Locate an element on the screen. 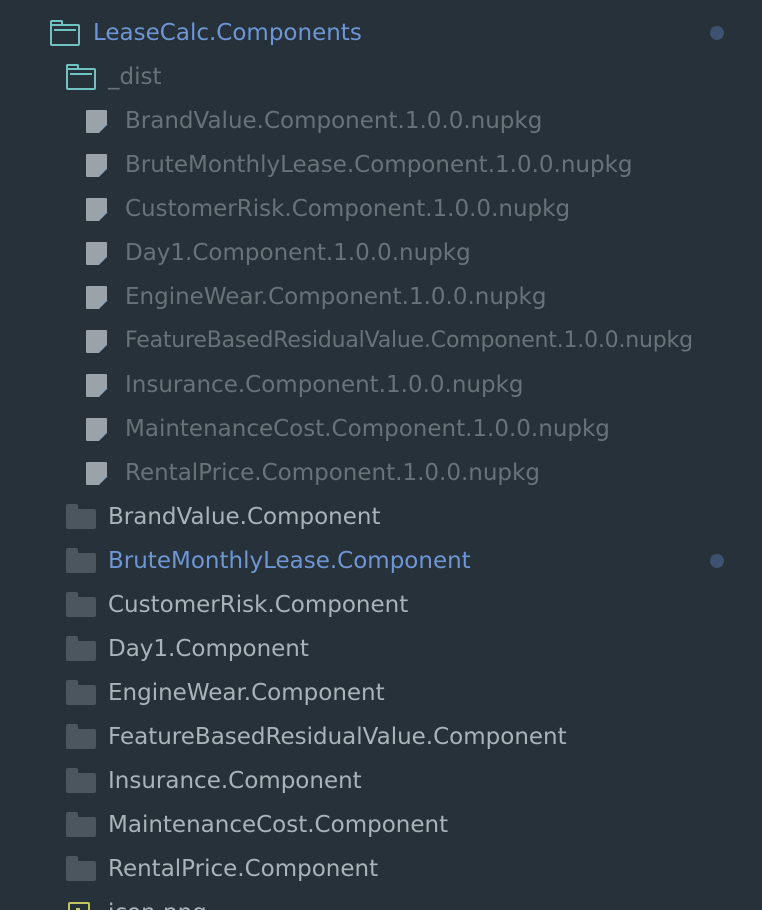  tree-item-label: icon.png is located at coordinates (157, 900).